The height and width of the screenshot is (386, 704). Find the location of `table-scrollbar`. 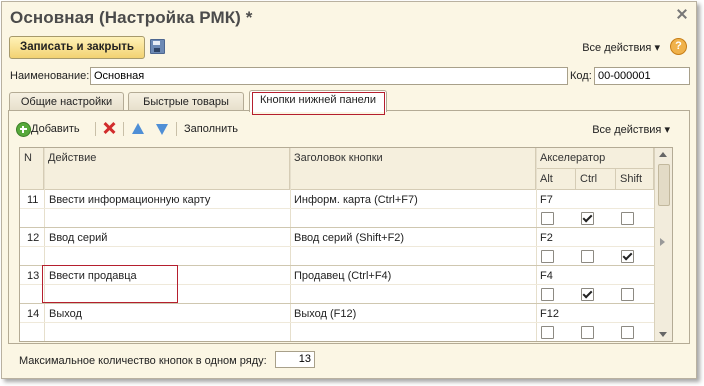

table-scrollbar is located at coordinates (663, 244).